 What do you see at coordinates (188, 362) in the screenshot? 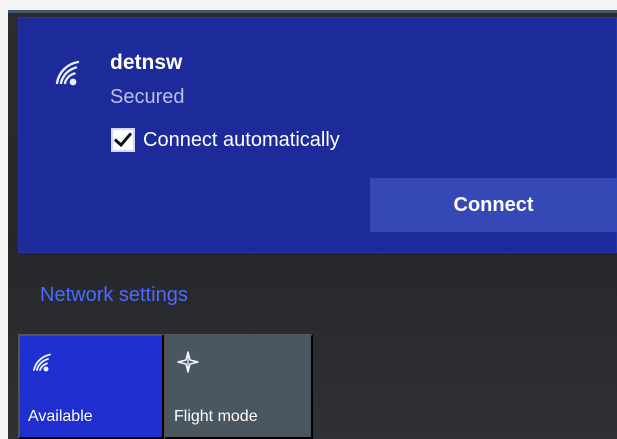
I see `airplane-icon` at bounding box center [188, 362].